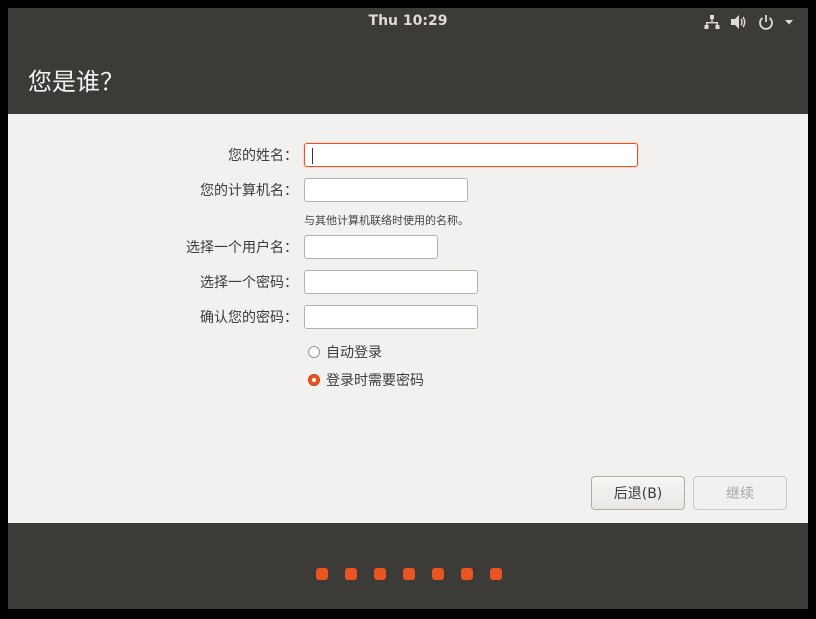  What do you see at coordinates (249, 191) in the screenshot?
I see `computer-name-label: 您的计算机名：` at bounding box center [249, 191].